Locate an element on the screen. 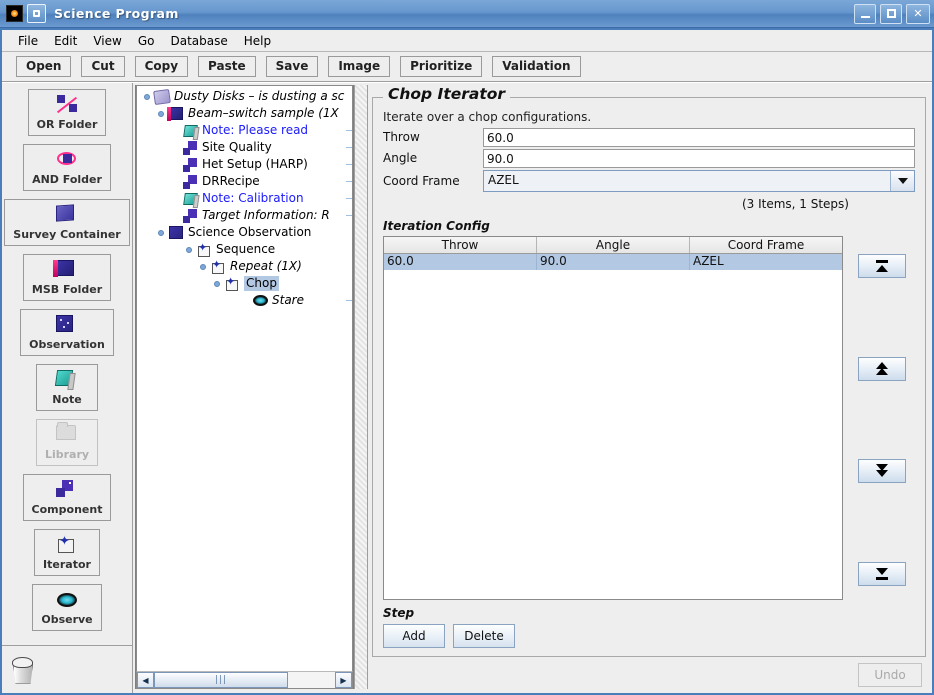  scroll-left-icon: ◀ is located at coordinates (145, 680).